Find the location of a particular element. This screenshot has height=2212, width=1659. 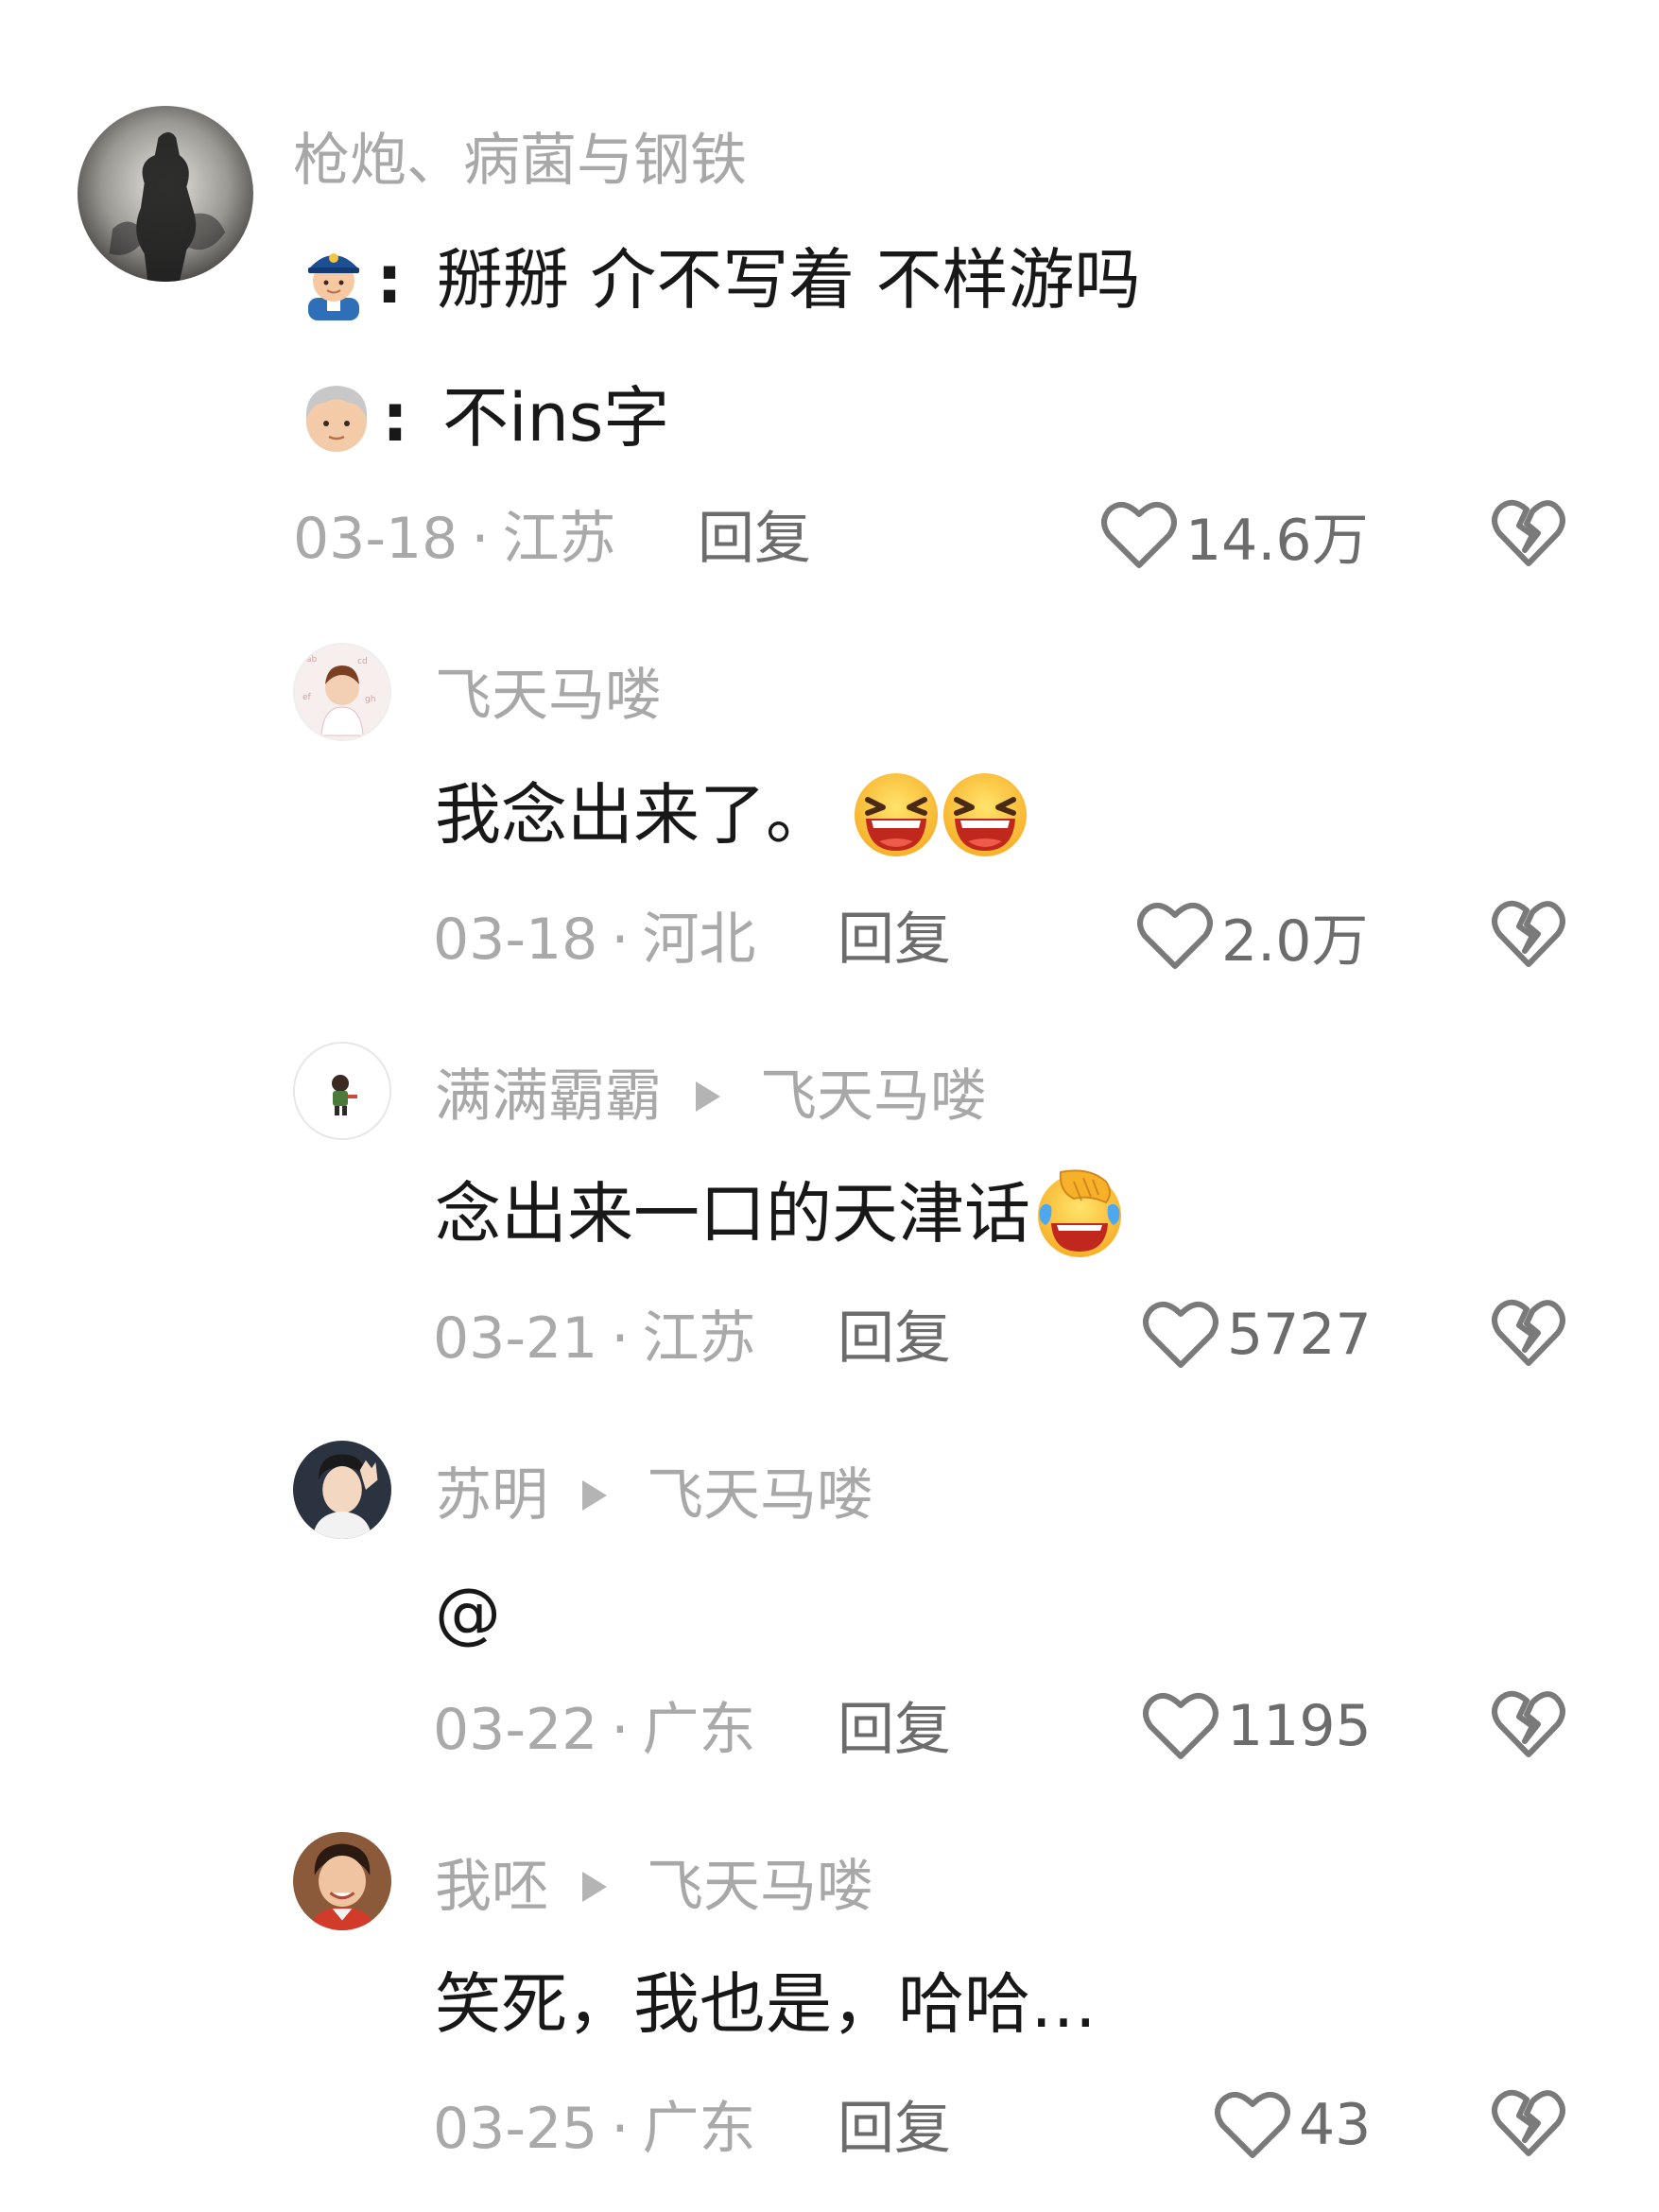

comment-text-line: @ is located at coordinates (468, 1612).